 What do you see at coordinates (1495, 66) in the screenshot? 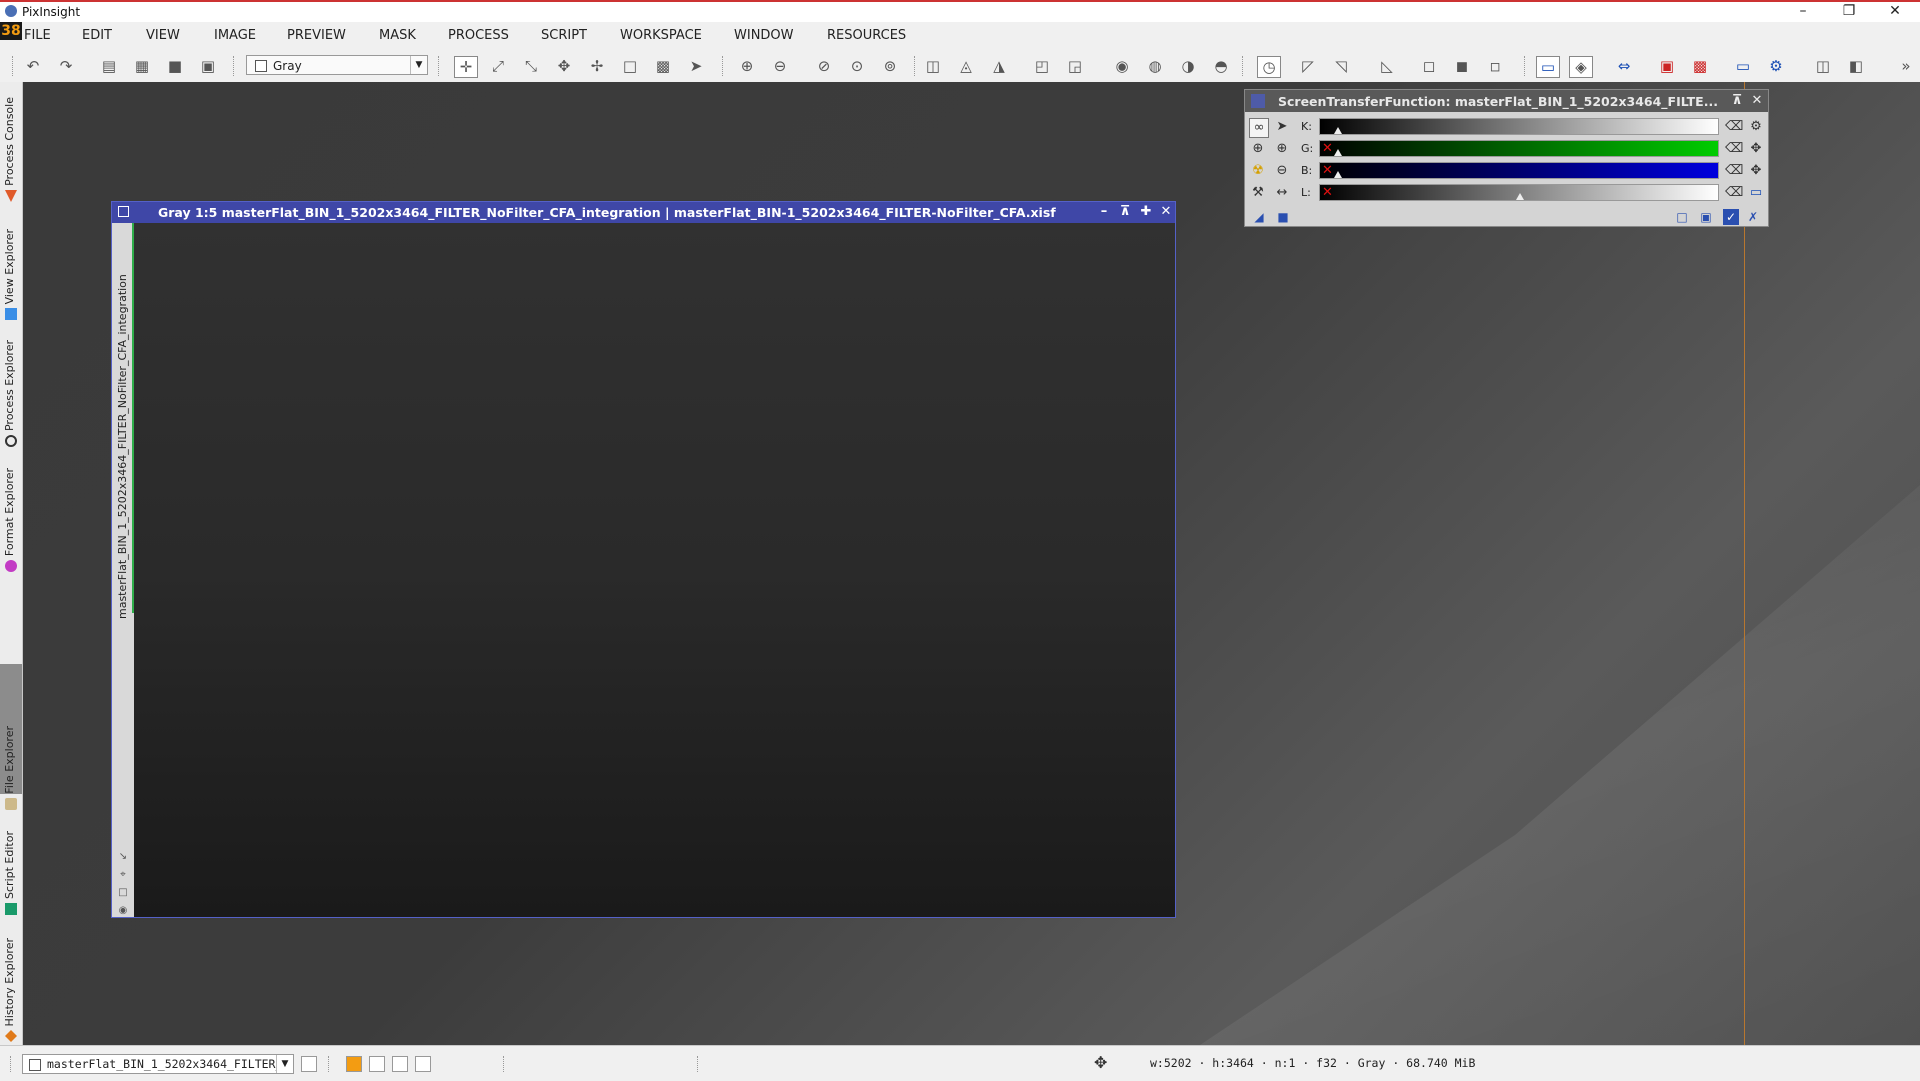
I see `preview-store-icon: ◽` at bounding box center [1495, 66].